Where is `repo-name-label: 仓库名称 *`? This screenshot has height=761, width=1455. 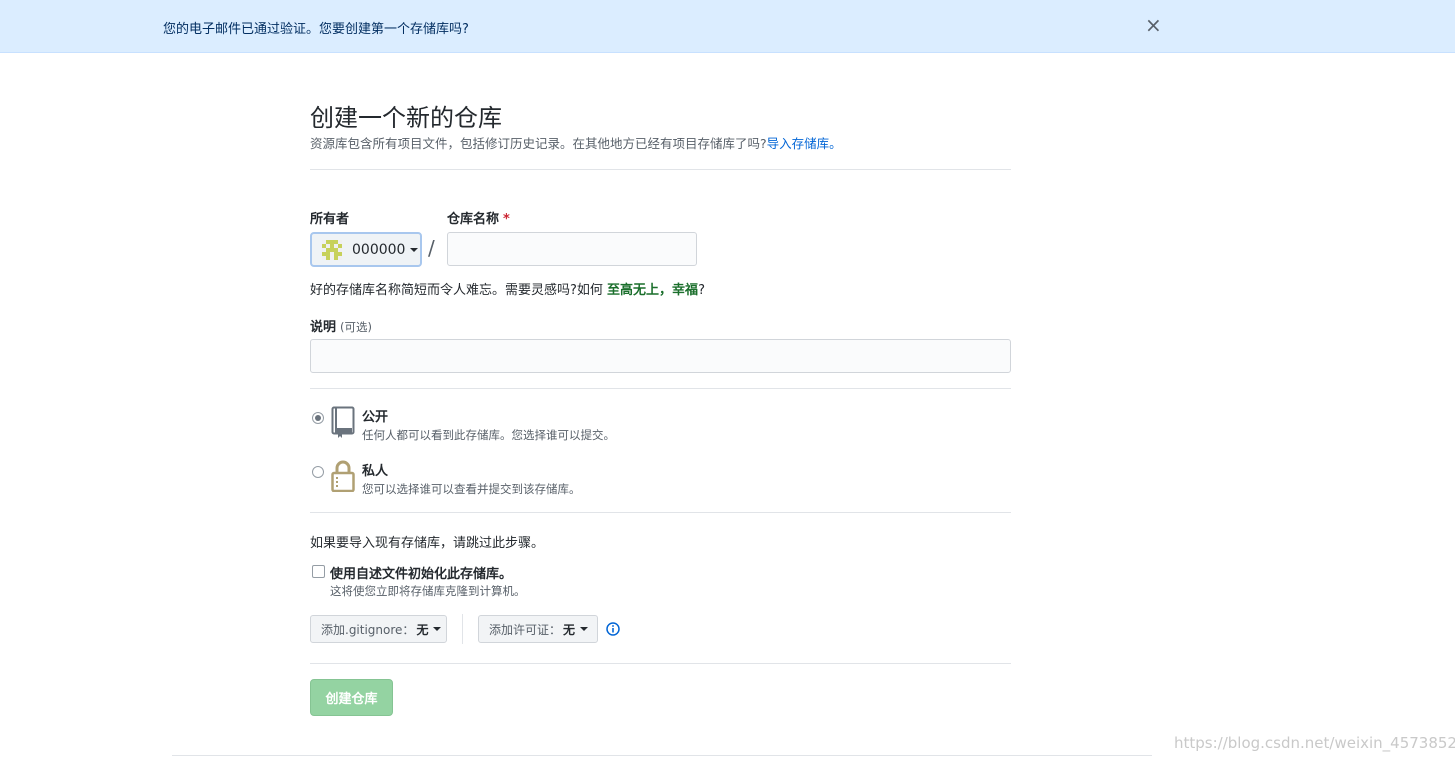 repo-name-label: 仓库名称 * is located at coordinates (478, 217).